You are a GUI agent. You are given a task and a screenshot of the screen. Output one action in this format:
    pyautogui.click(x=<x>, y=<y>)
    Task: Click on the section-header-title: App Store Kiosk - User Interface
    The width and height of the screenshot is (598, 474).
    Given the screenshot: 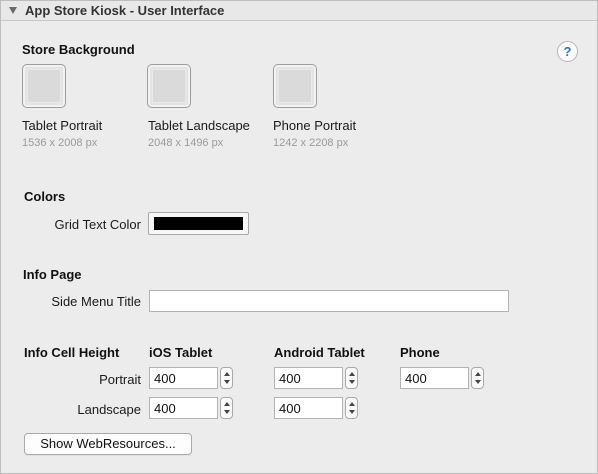 What is the action you would take?
    pyautogui.click(x=125, y=10)
    